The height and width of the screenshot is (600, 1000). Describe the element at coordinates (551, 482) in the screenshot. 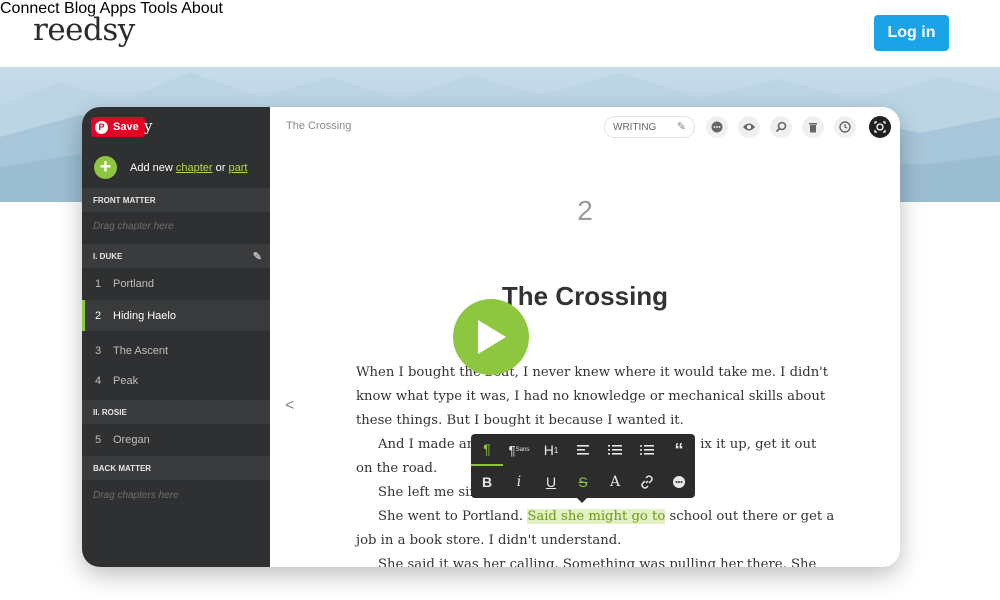

I see `underline-button: U` at that location.